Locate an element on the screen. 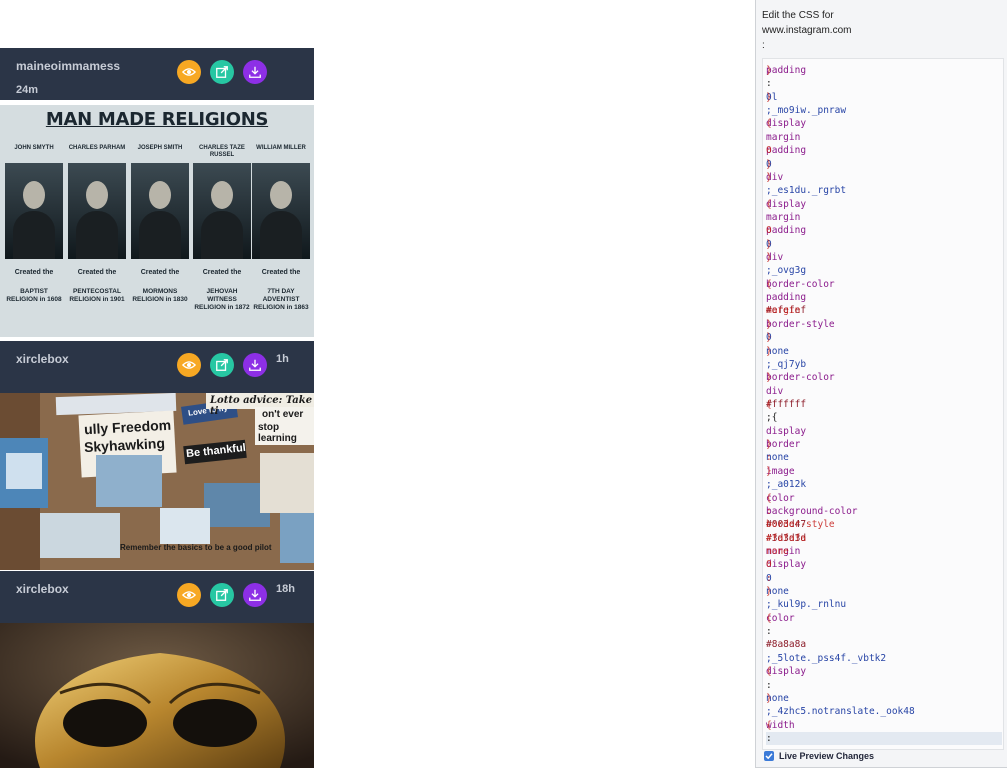  code-line: ;_5lote._pss4f._vbtk2 is located at coordinates (884, 658).